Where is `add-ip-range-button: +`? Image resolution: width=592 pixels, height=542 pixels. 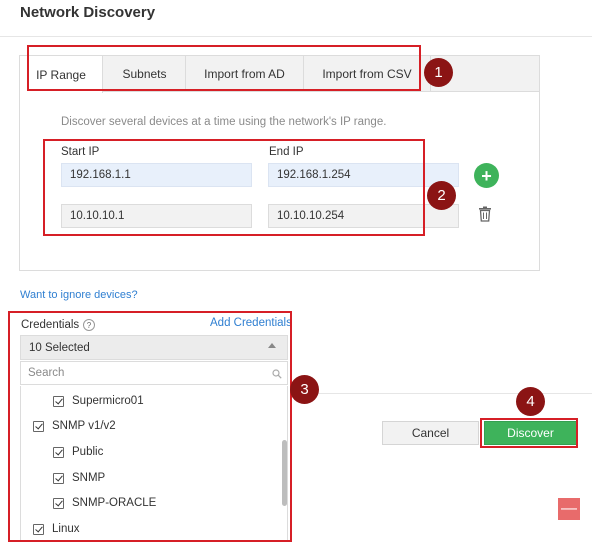 add-ip-range-button: + is located at coordinates (486, 175).